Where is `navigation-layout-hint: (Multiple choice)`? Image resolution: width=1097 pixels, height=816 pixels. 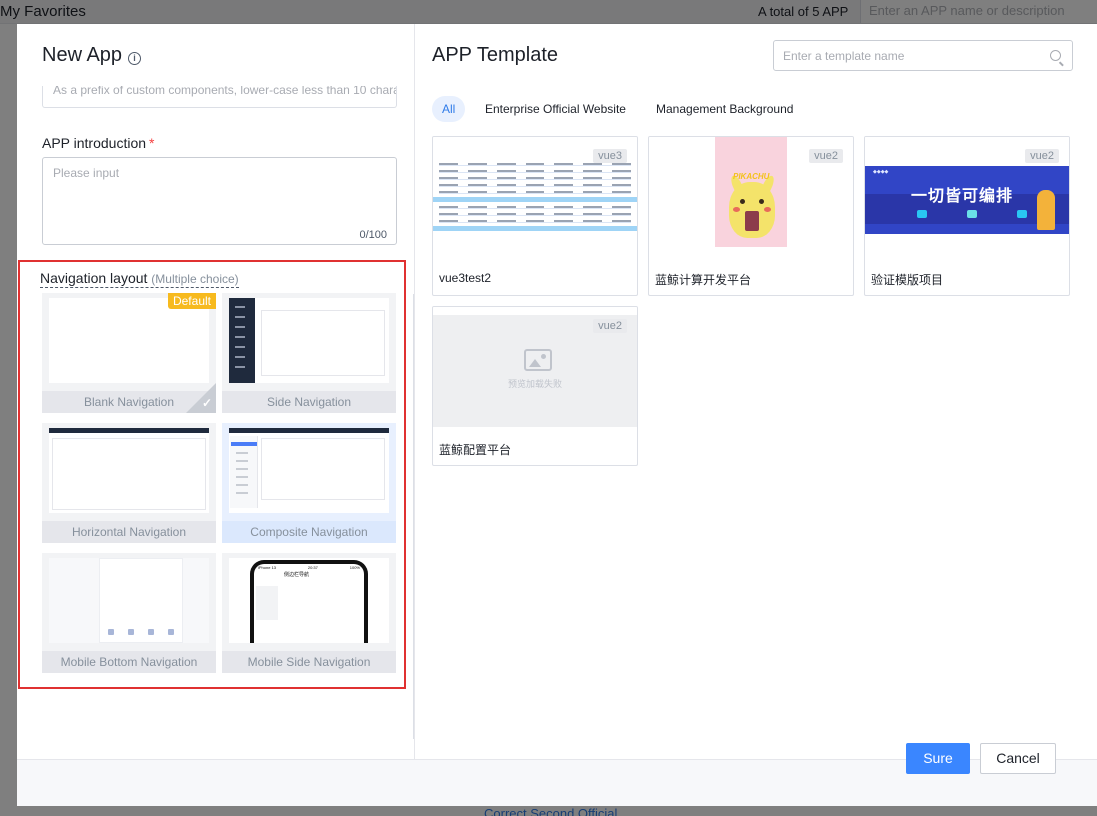 navigation-layout-hint: (Multiple choice) is located at coordinates (195, 279).